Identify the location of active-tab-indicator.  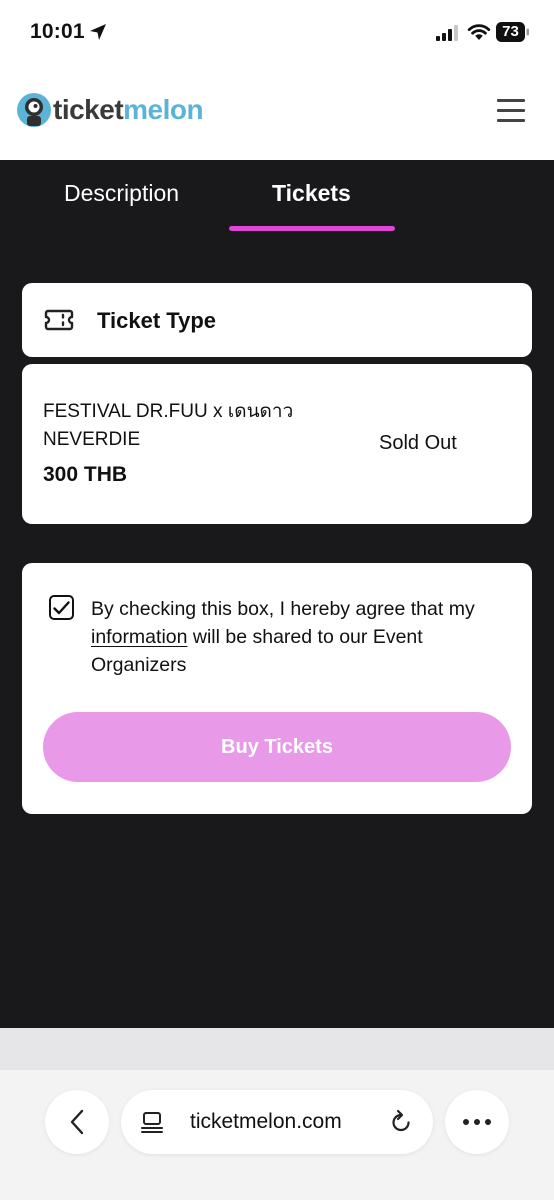
(312, 228).